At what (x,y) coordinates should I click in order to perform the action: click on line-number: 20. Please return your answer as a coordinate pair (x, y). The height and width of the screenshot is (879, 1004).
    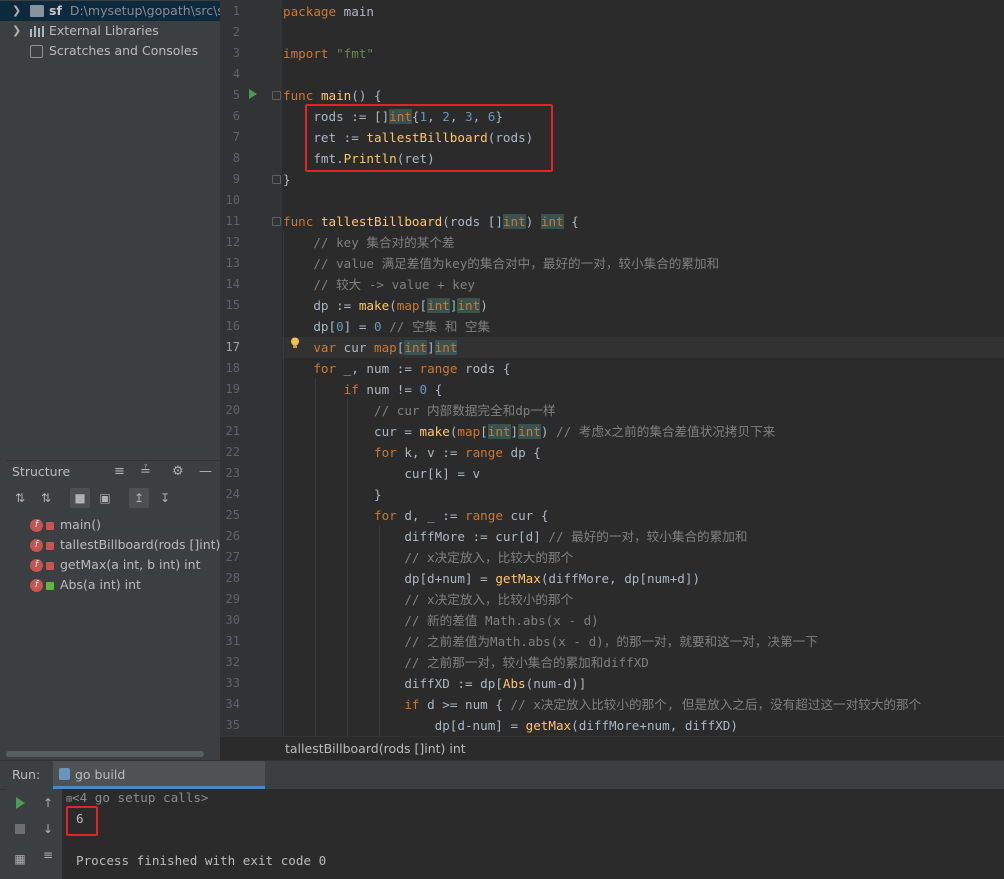
    Looking at the image, I should click on (232, 410).